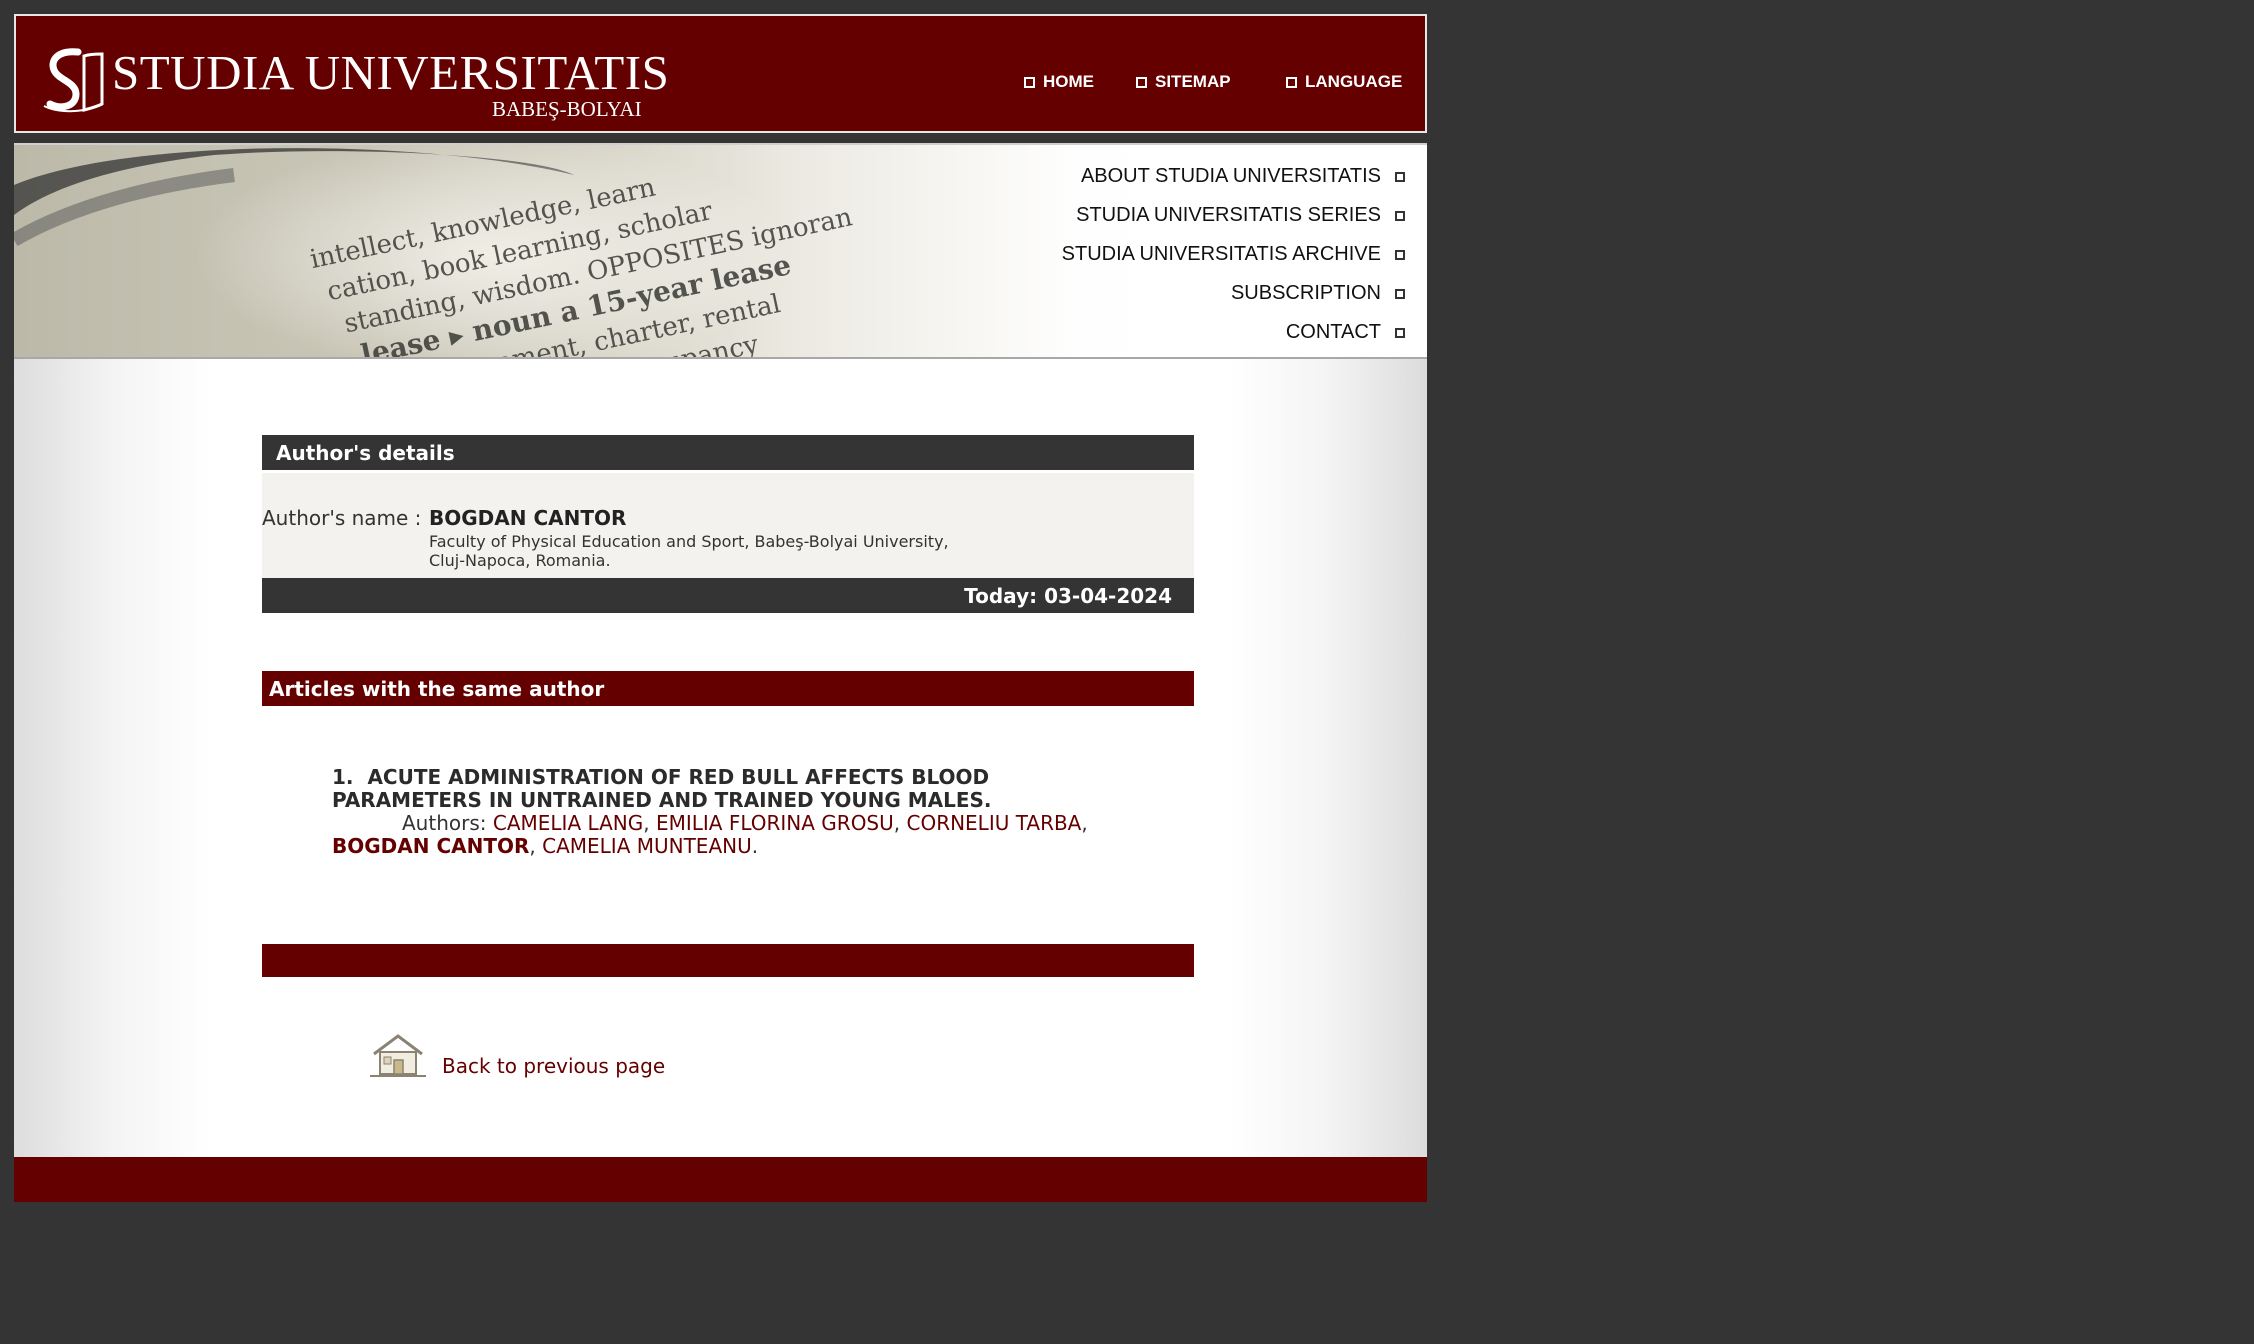 The height and width of the screenshot is (1344, 2254). Describe the element at coordinates (437, 688) in the screenshot. I see `articles-heading-text: Articles with the same author` at that location.